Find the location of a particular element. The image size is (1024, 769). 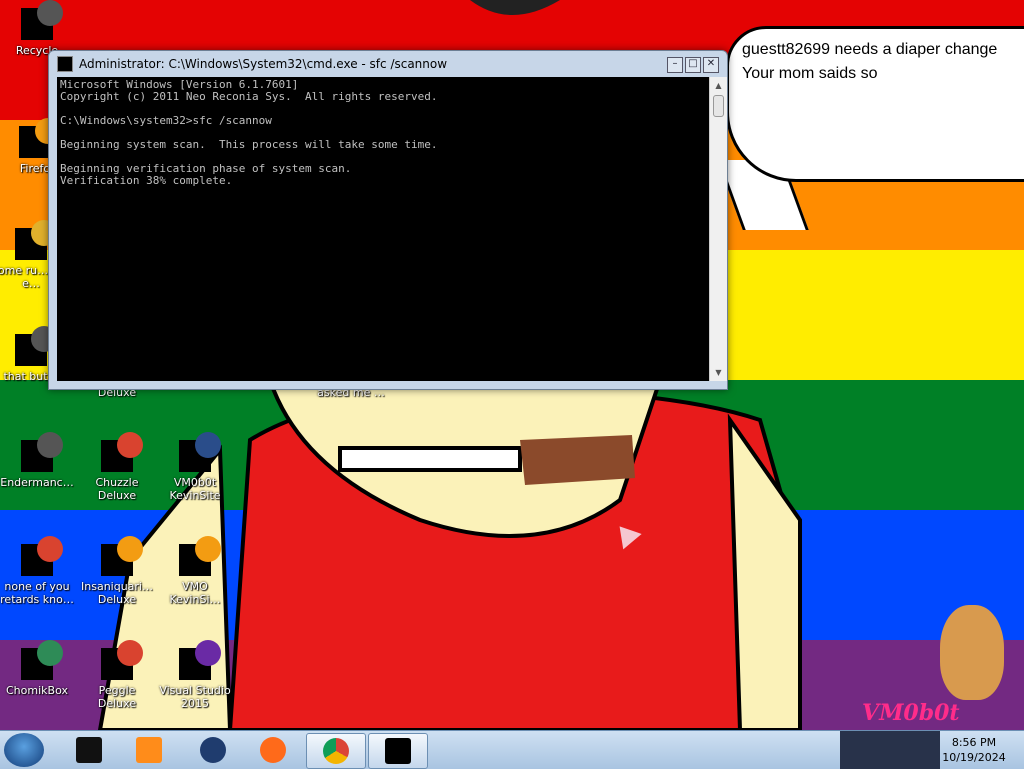

scroll-down-arrow-icon: ▼ is located at coordinates (718, 372).